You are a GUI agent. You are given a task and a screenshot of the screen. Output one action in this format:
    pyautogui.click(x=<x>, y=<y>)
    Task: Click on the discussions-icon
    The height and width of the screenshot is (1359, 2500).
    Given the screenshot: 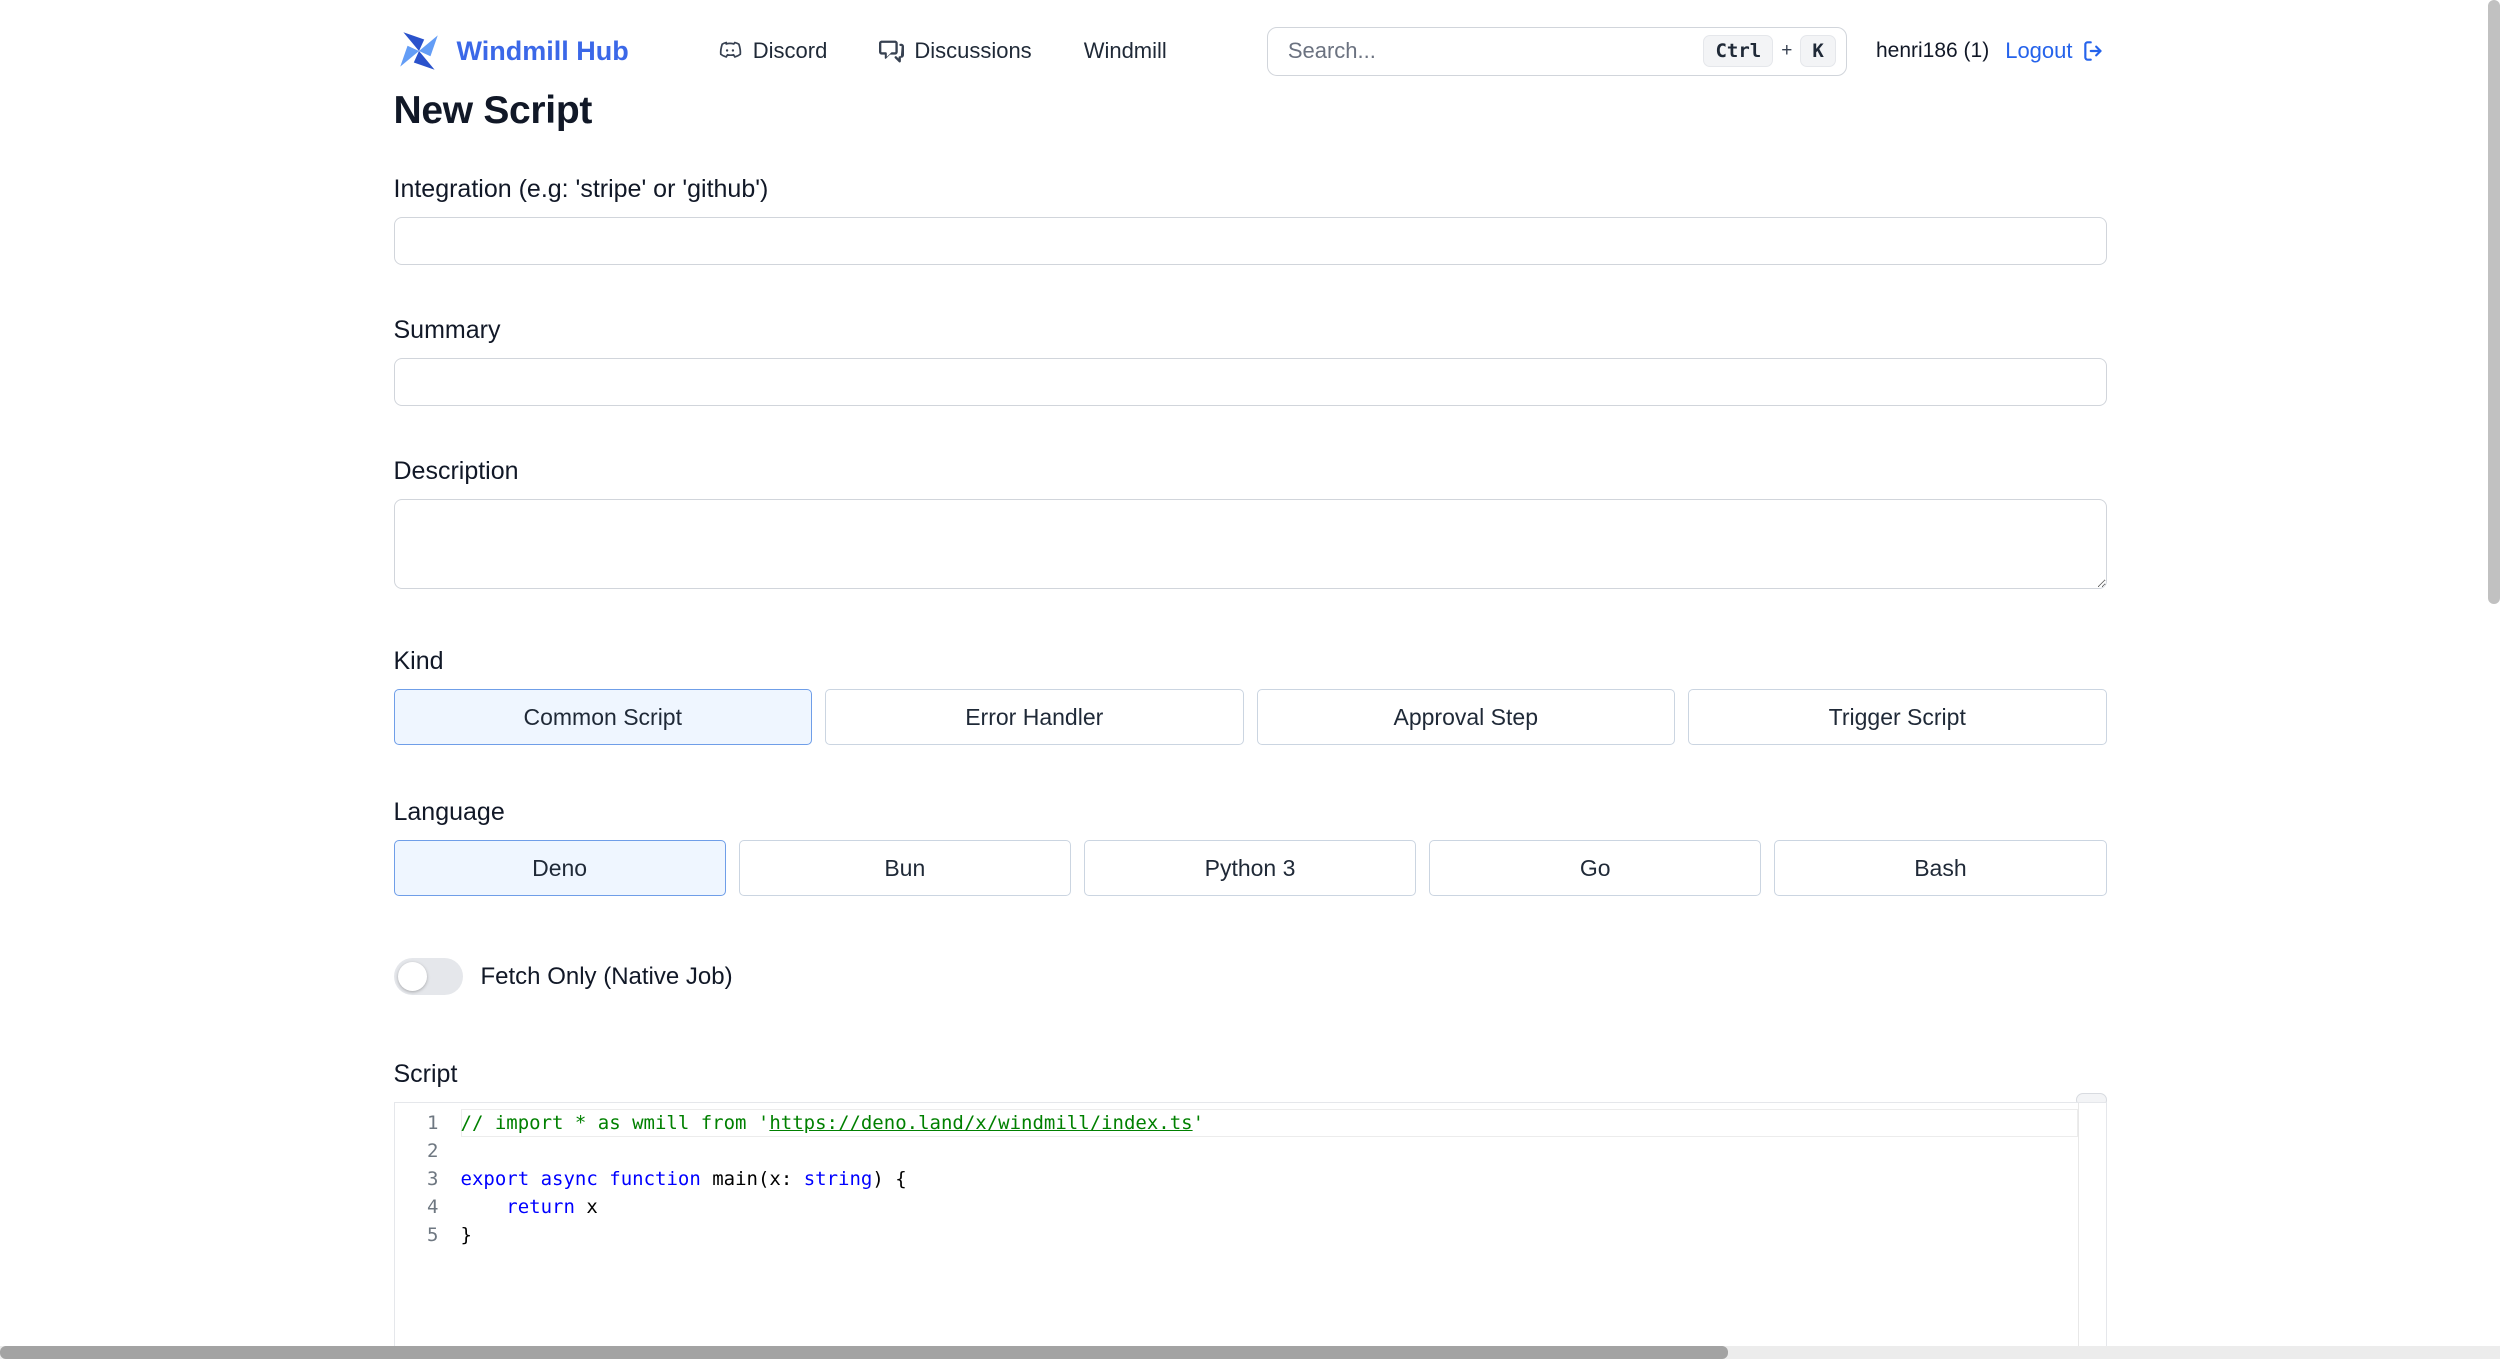 What is the action you would take?
    pyautogui.click(x=892, y=51)
    